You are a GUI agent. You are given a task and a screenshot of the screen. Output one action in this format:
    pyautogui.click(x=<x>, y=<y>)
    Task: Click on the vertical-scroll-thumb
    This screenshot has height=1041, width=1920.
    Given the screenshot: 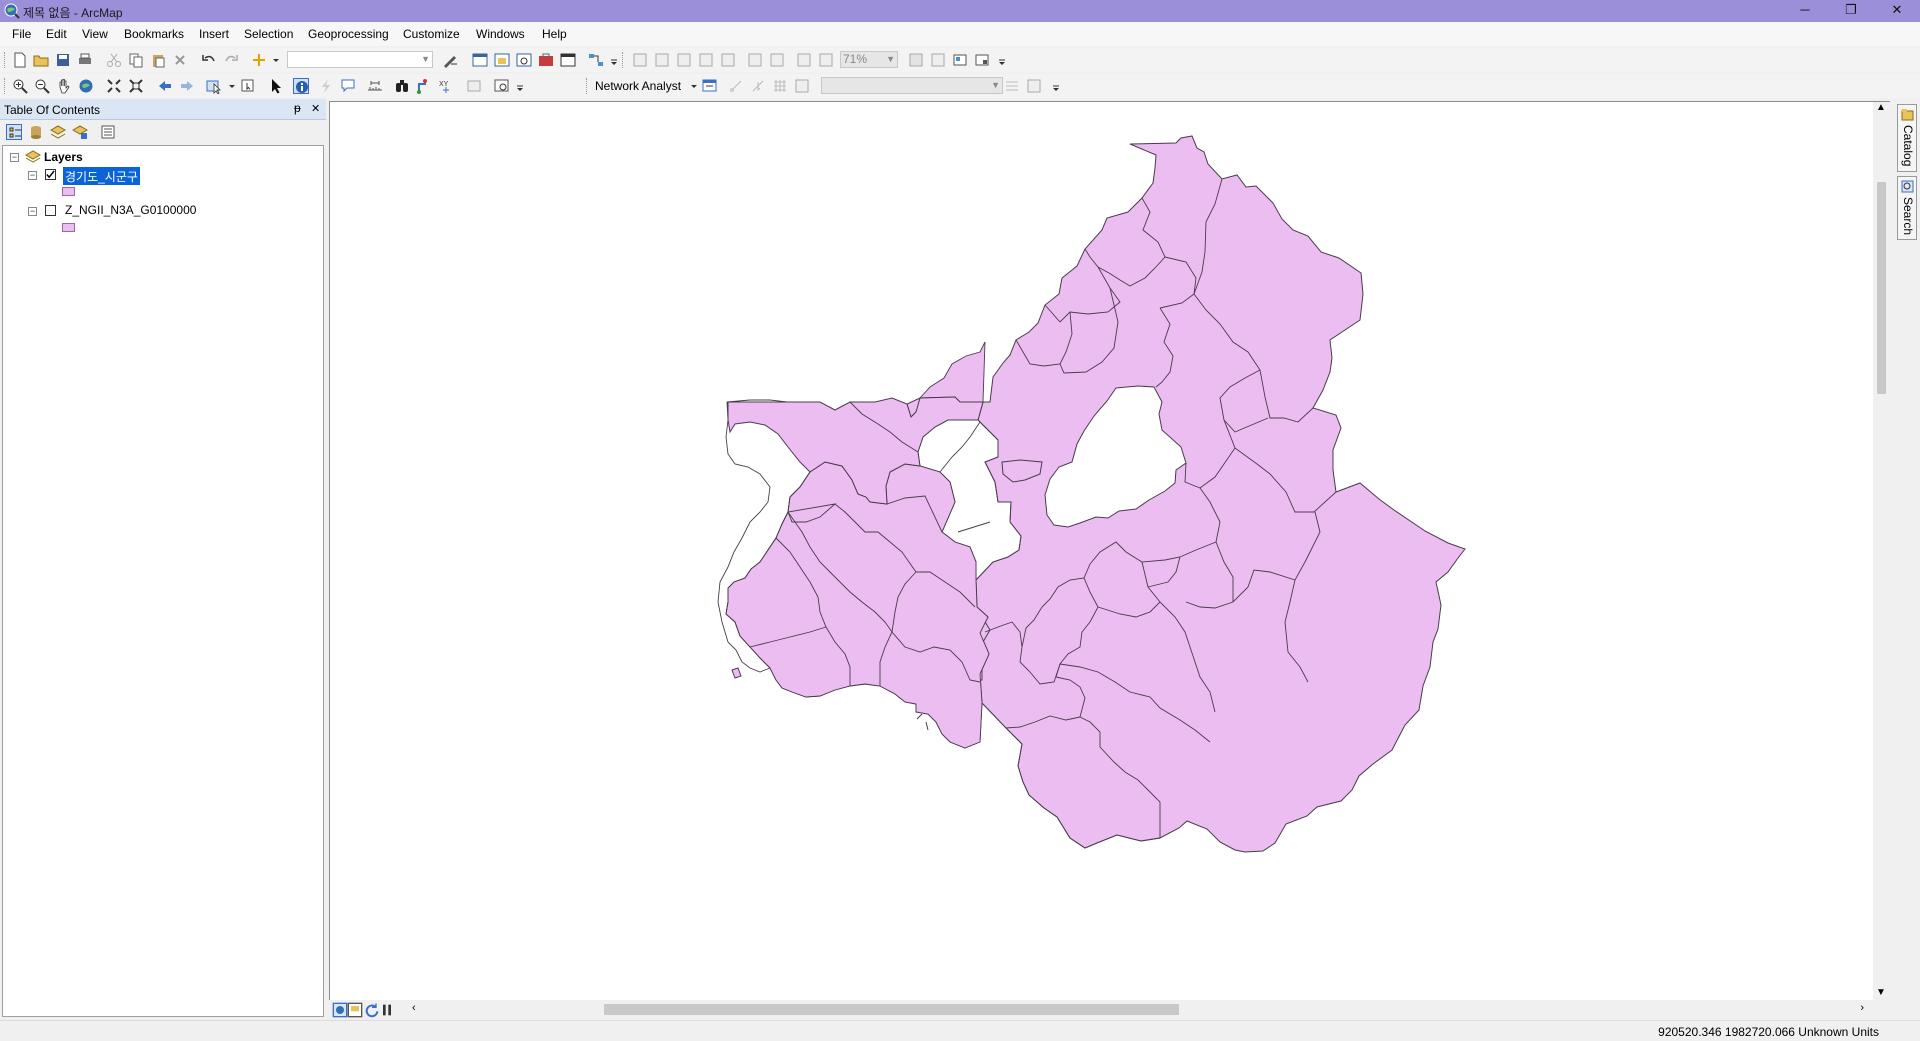 What is the action you would take?
    pyautogui.click(x=1881, y=288)
    